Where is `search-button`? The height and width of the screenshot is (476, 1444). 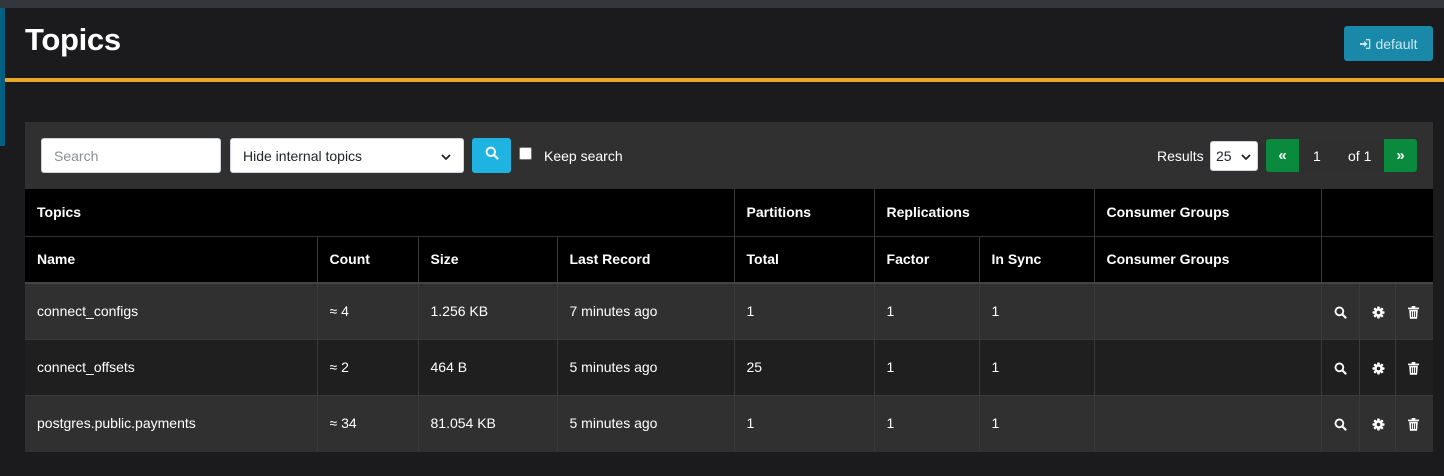
search-button is located at coordinates (491, 155).